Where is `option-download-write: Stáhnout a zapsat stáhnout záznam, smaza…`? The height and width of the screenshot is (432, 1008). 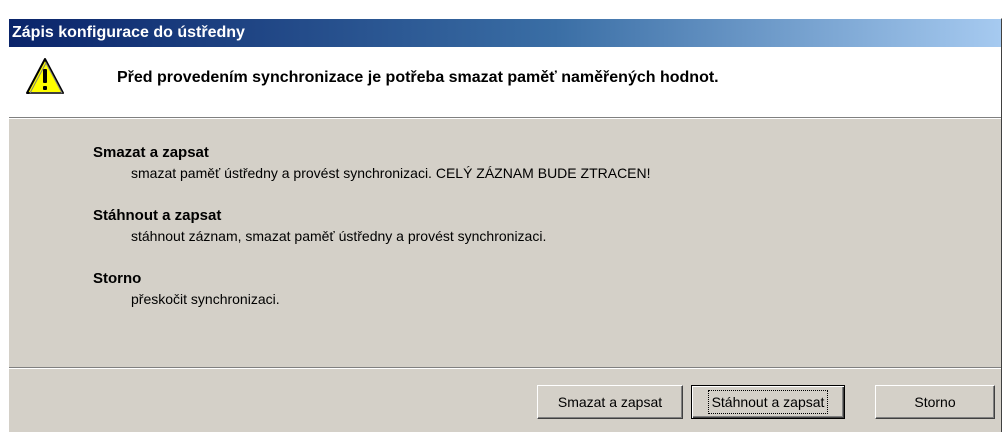
option-download-write: Stáhnout a zapsat stáhnout záznam, smaza… is located at coordinates (372, 226).